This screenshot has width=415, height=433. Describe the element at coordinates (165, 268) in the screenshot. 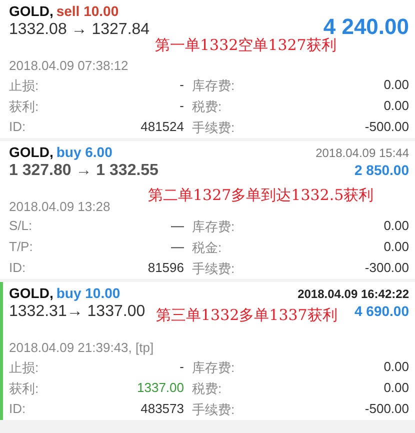

I see `detail-value: 81596` at that location.